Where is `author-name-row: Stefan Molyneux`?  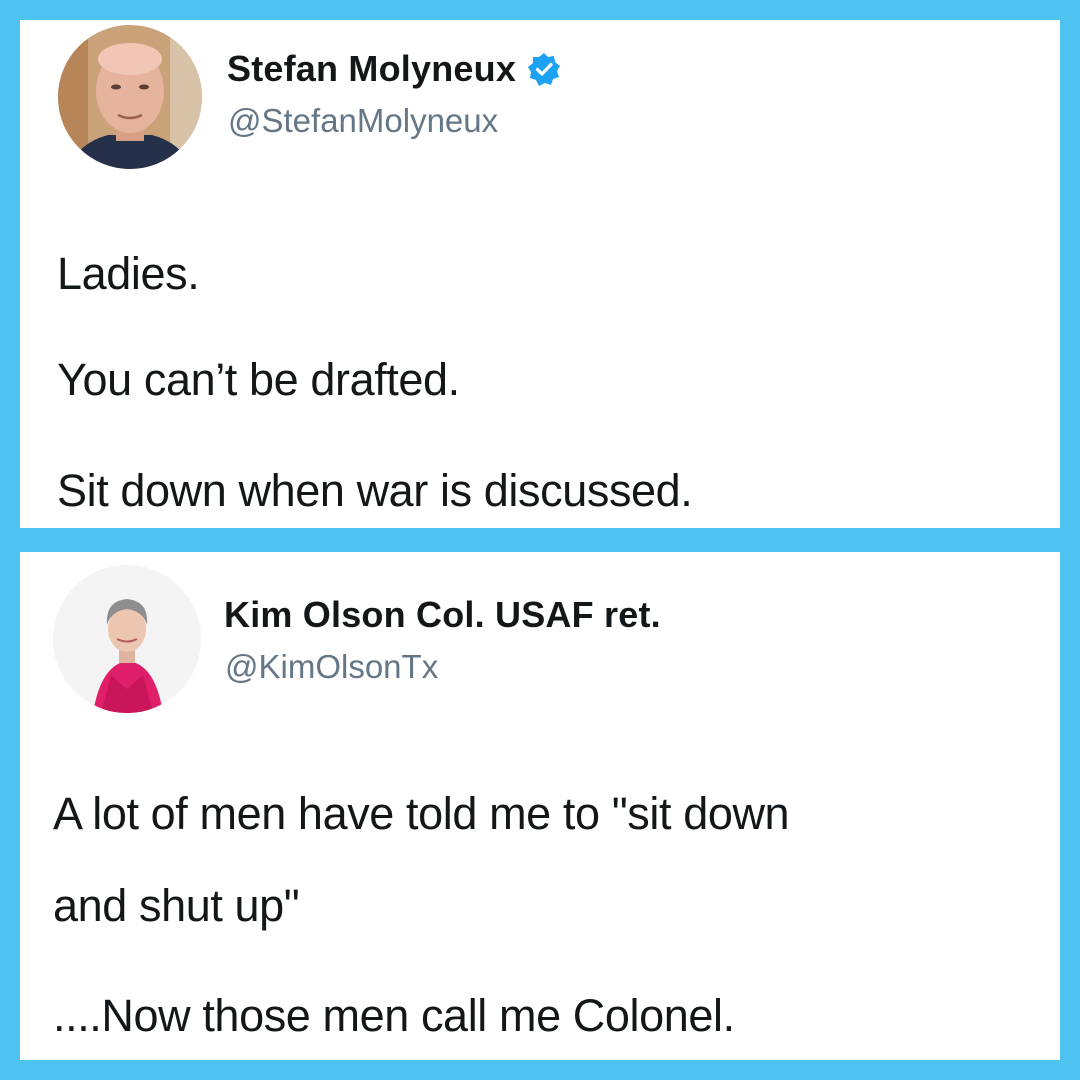 author-name-row: Stefan Molyneux is located at coordinates (394, 69).